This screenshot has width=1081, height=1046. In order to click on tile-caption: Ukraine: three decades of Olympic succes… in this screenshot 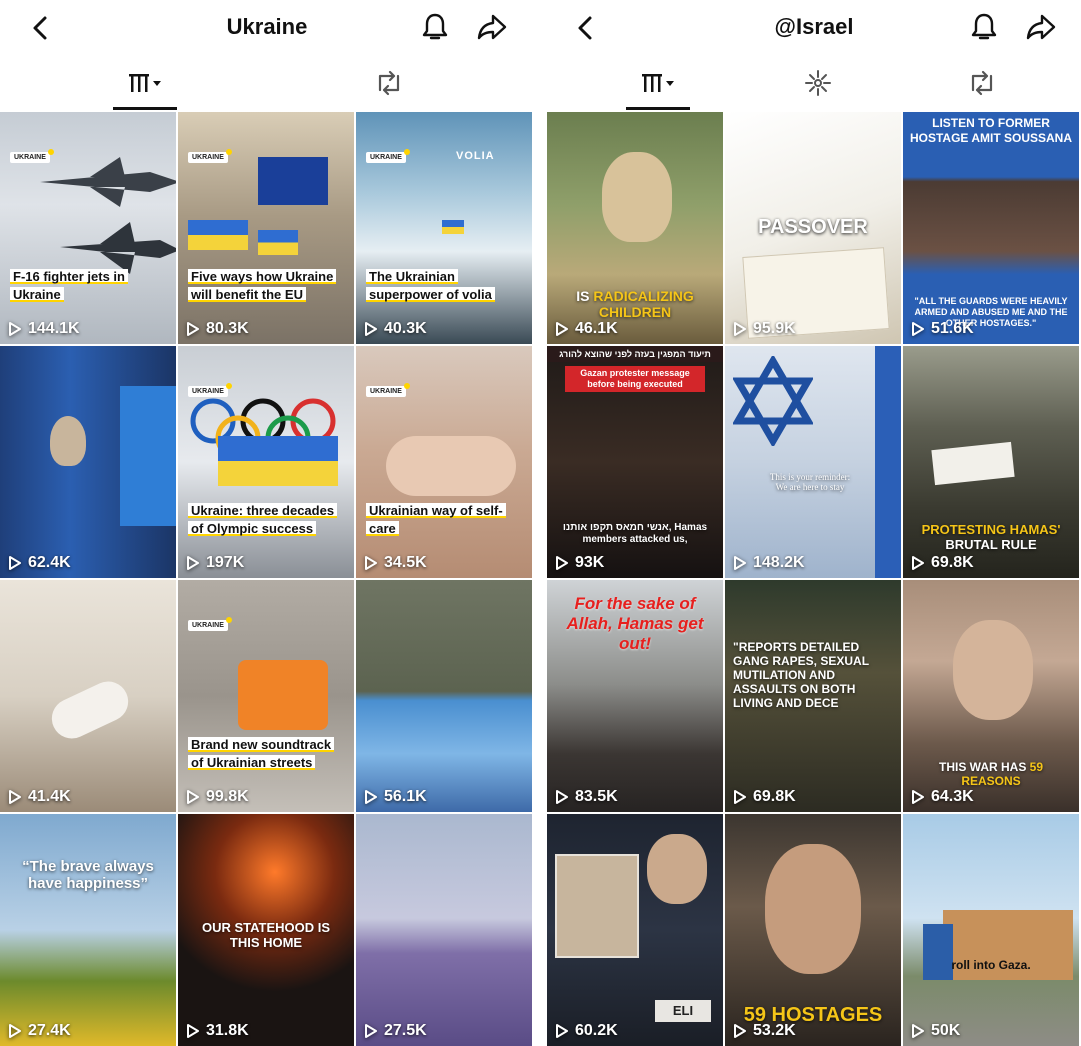, I will do `click(267, 520)`.